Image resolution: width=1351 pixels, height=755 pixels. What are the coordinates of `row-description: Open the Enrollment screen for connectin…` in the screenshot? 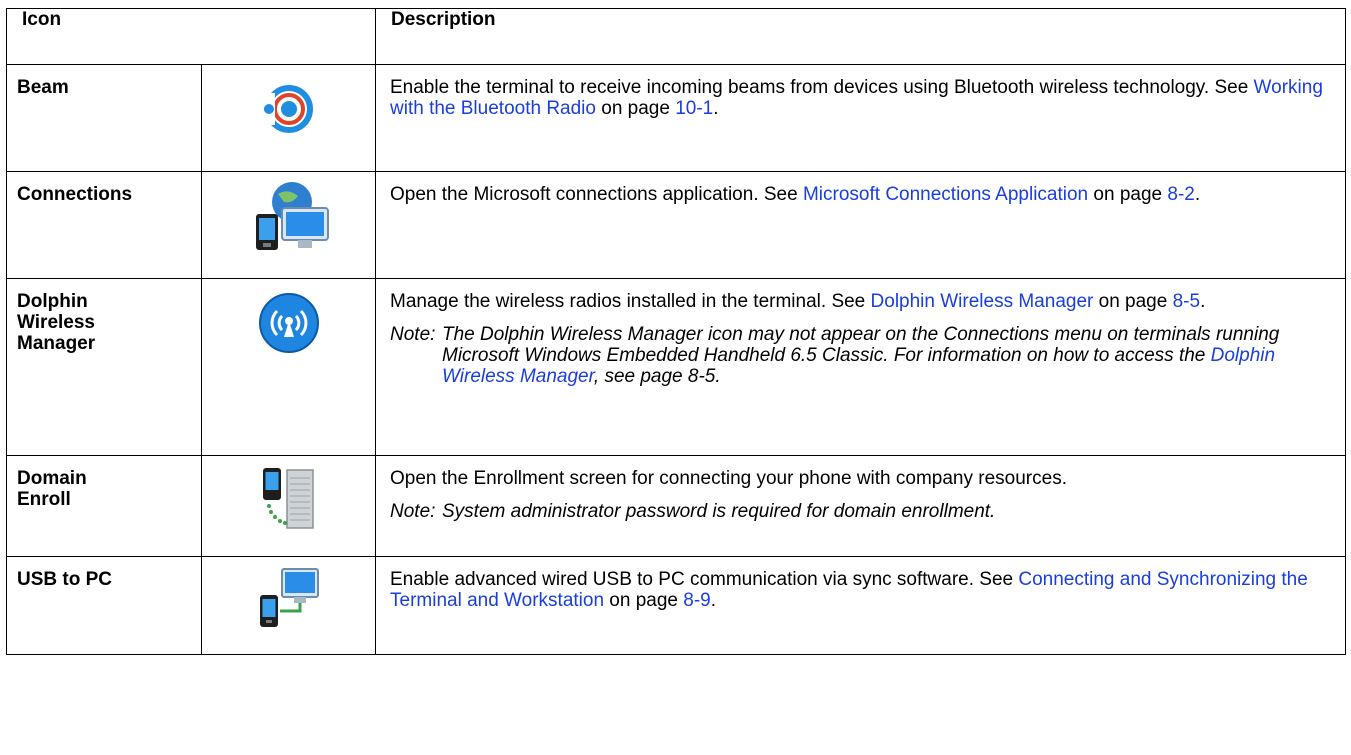 It's located at (728, 478).